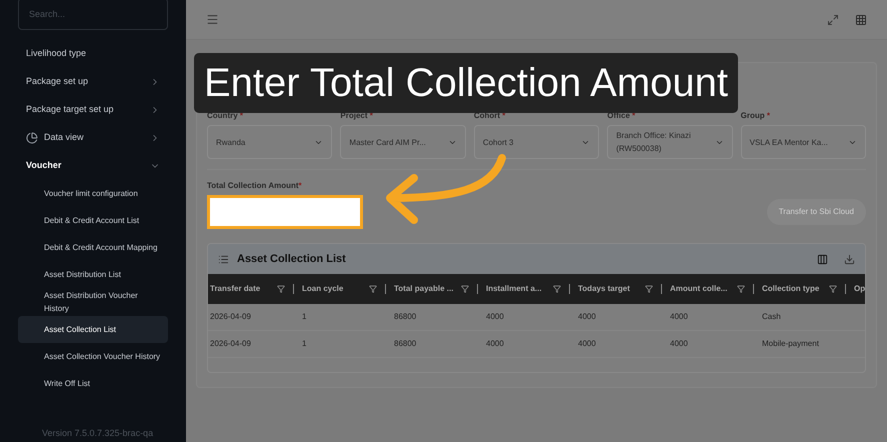 The height and width of the screenshot is (442, 887). I want to click on column-header: Op, so click(858, 289).